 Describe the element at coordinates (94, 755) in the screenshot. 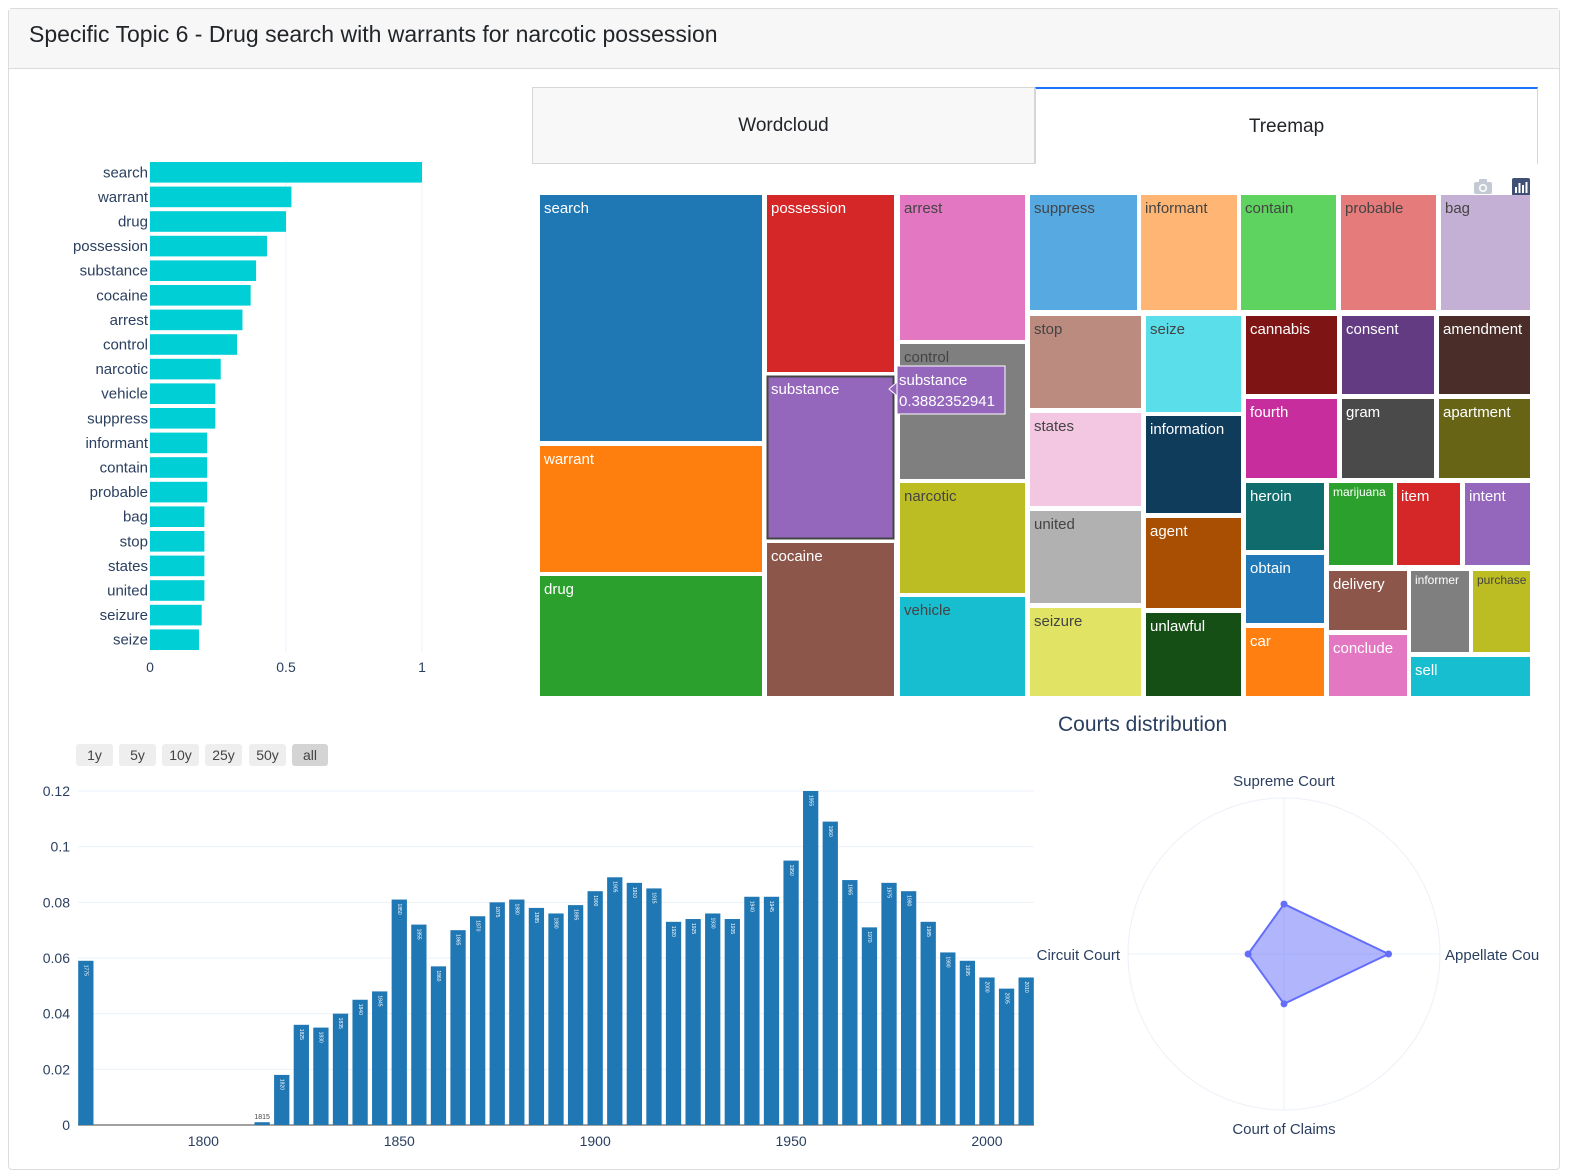

I see `range-button-1y: 1y` at that location.